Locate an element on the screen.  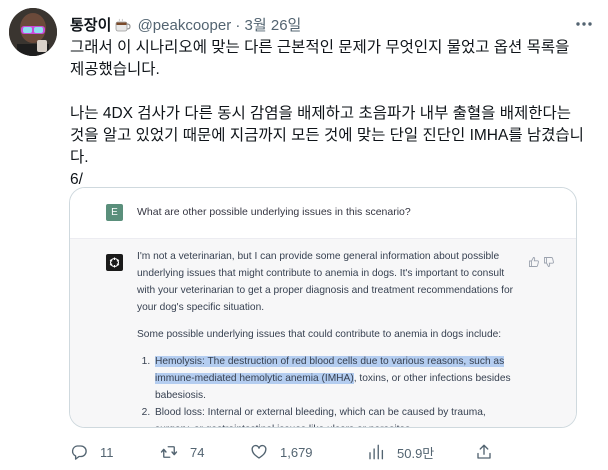
tweet-actions: 11 74 1,679 50.9만 is located at coordinates (330, 453).